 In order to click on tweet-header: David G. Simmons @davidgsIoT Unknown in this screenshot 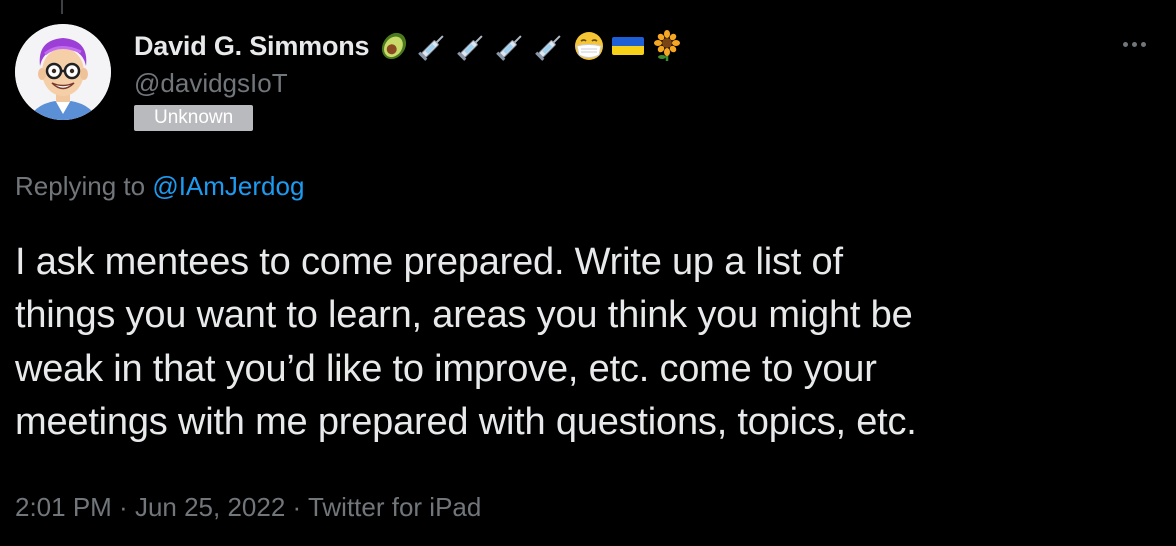, I will do `click(409, 79)`.